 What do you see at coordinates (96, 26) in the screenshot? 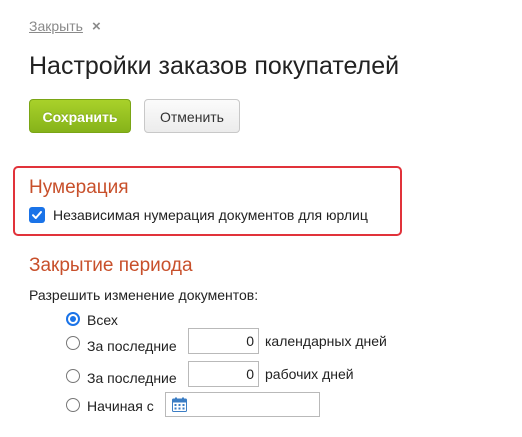
I see `close-icon: ×` at bounding box center [96, 26].